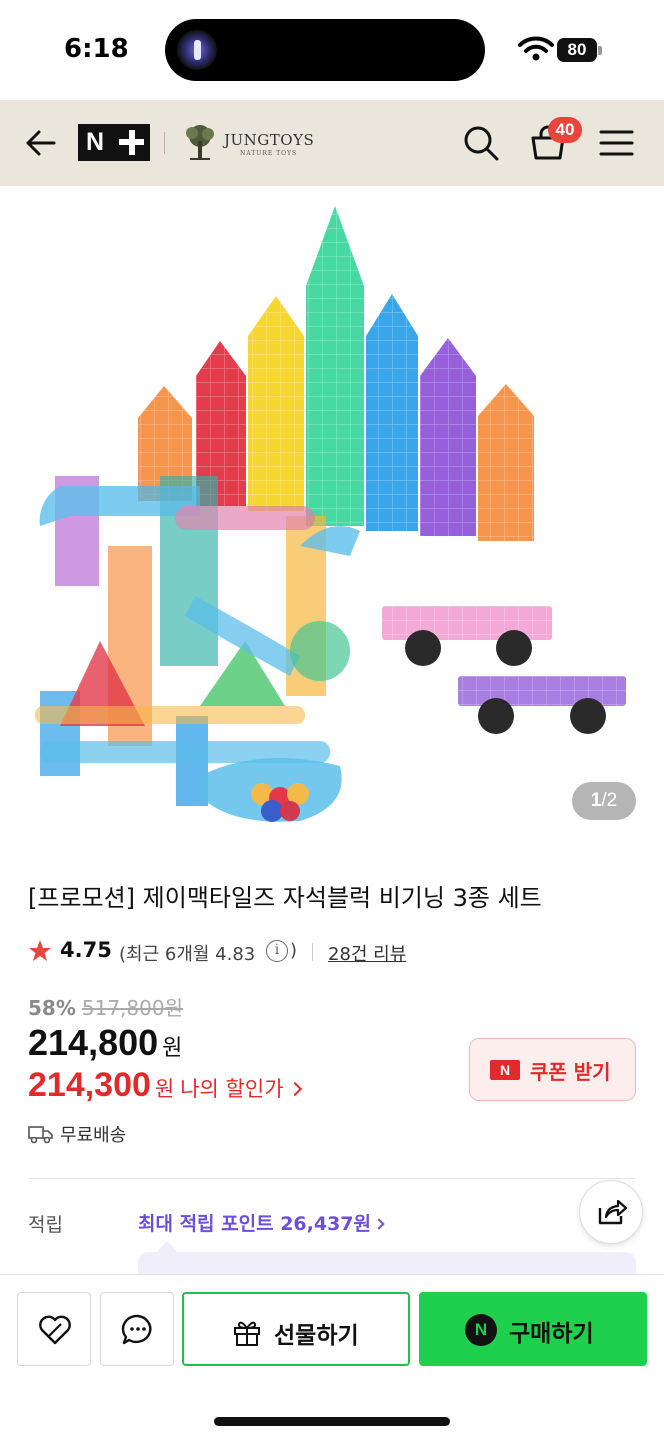 This screenshot has width=664, height=1440. I want to click on status-time: 6:18, so click(96, 49).